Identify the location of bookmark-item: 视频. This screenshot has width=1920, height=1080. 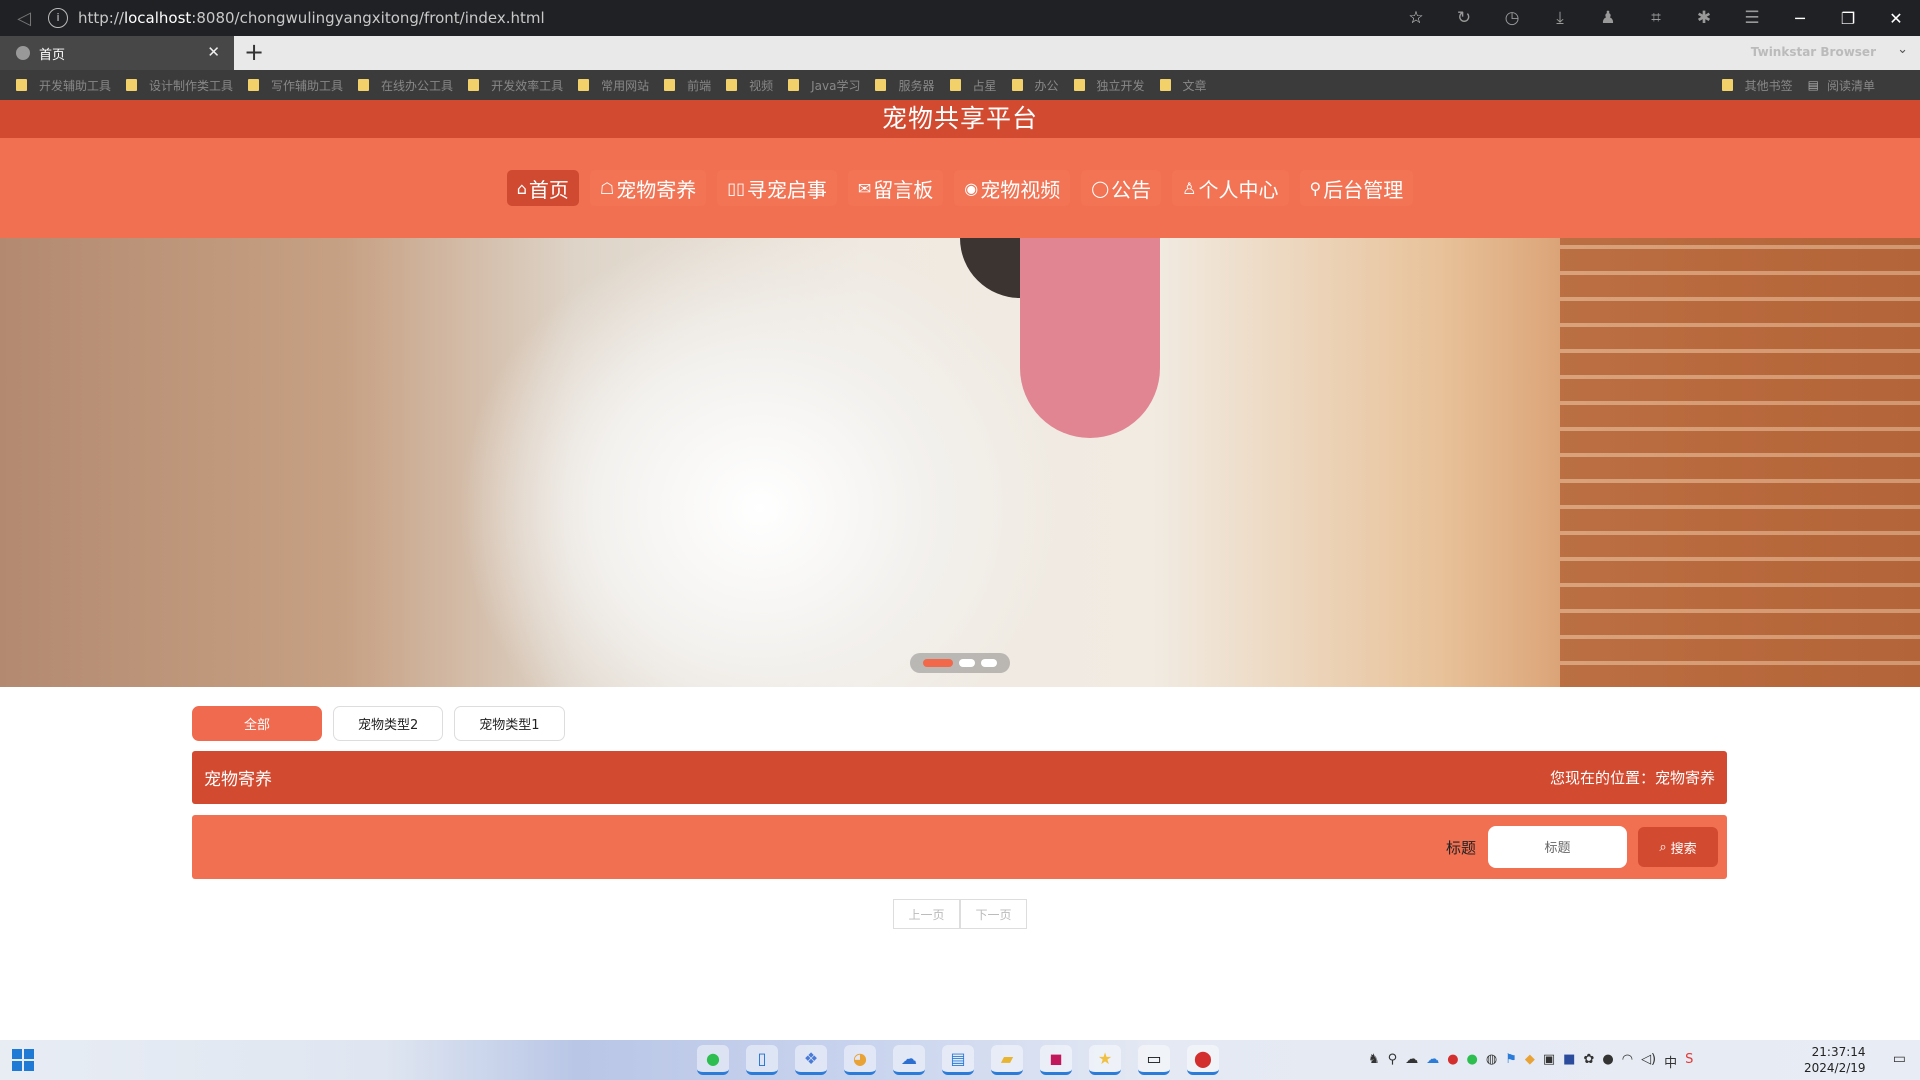
(749, 85).